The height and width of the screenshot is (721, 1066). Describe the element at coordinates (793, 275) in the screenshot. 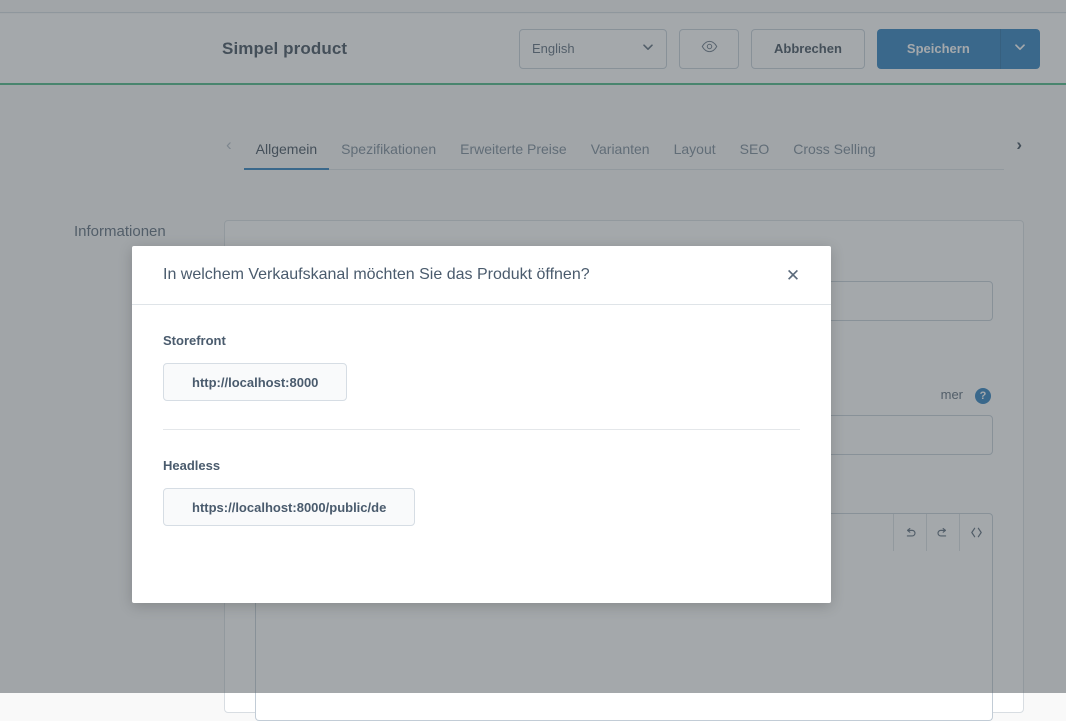

I see `close-icon: ✕` at that location.